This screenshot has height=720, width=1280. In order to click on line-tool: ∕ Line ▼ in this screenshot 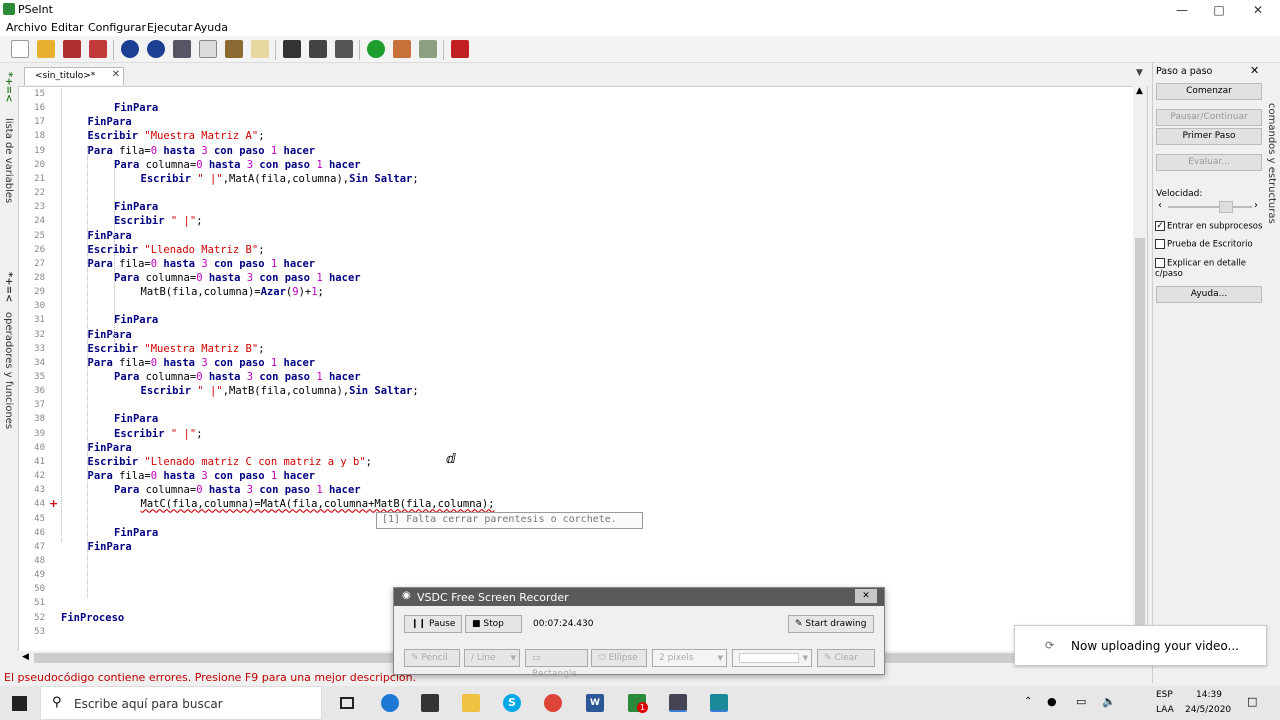, I will do `click(492, 658)`.